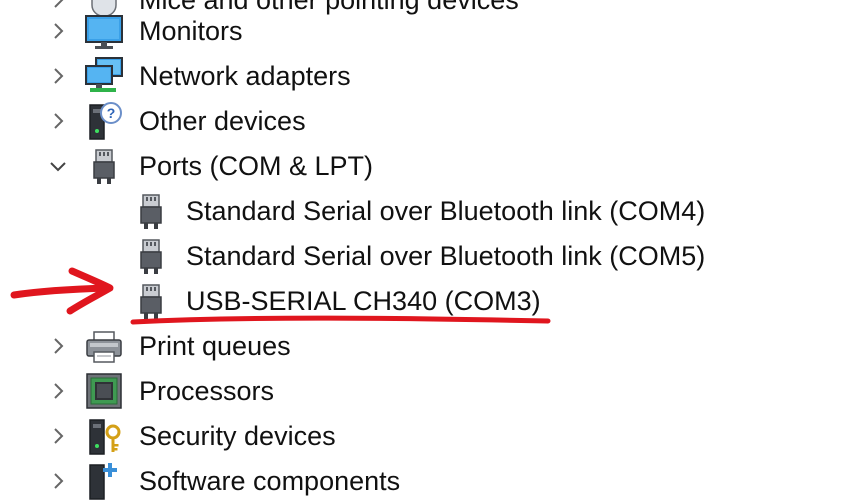  What do you see at coordinates (104, 347) in the screenshot?
I see `printer-icon` at bounding box center [104, 347].